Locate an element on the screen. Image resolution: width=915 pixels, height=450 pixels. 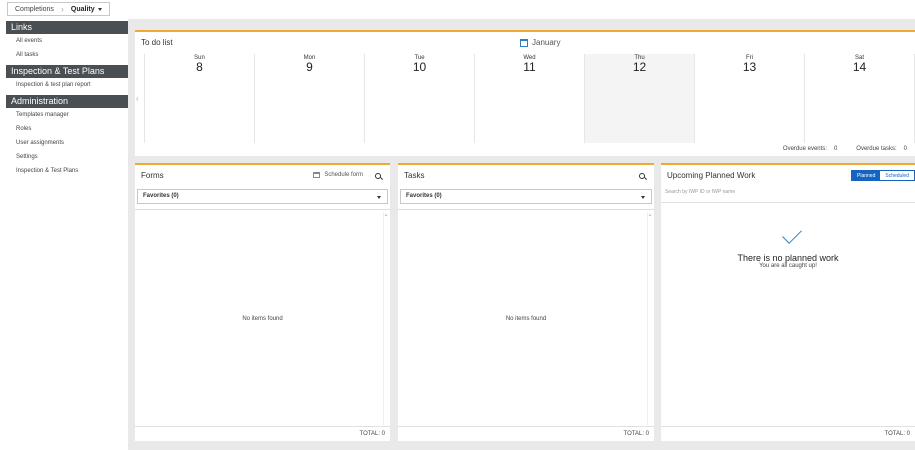
breadcrumb-item-quality: Quality is located at coordinates (86, 9).